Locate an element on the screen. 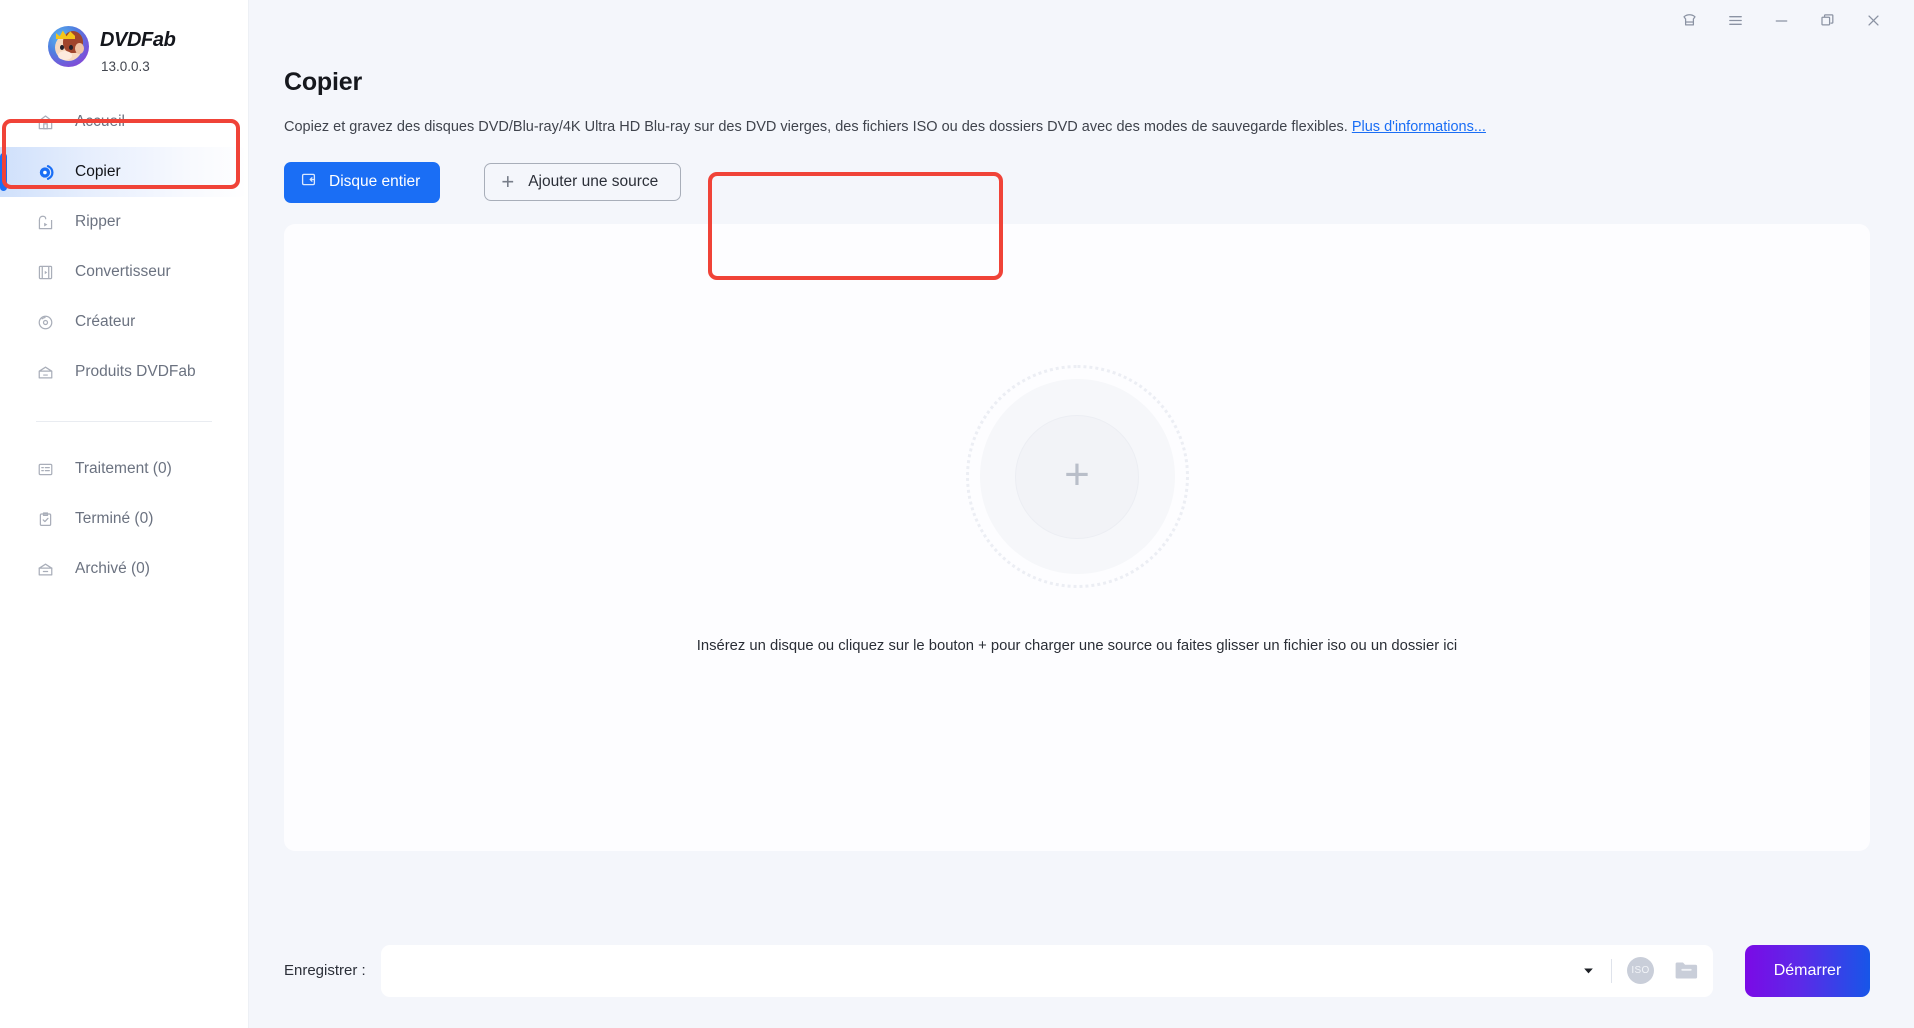 Image resolution: width=1914 pixels, height=1028 pixels. sidebar-divider is located at coordinates (124, 421).